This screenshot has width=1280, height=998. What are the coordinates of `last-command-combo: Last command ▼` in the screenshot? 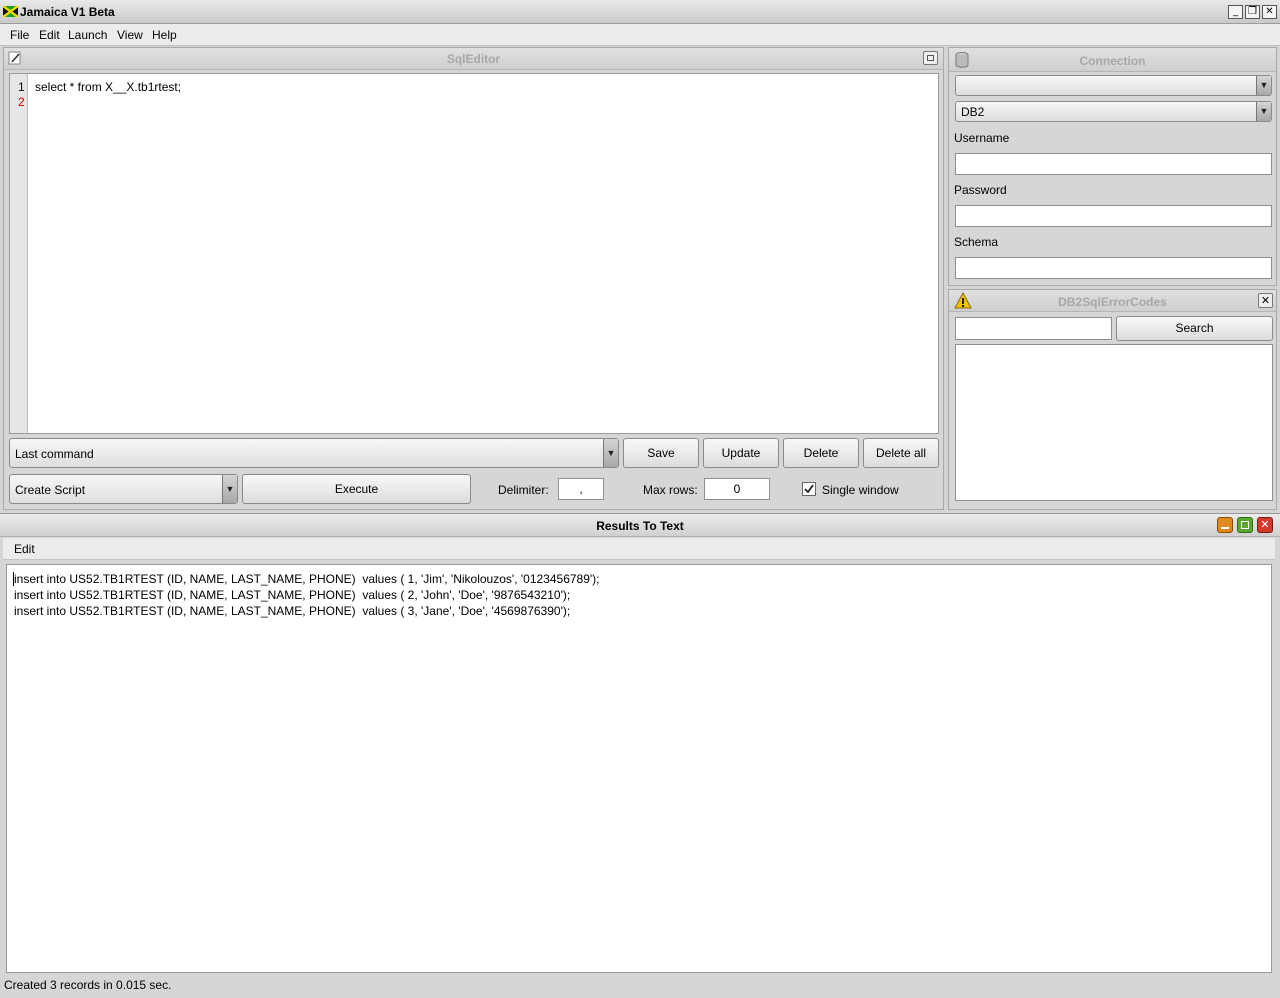 It's located at (314, 453).